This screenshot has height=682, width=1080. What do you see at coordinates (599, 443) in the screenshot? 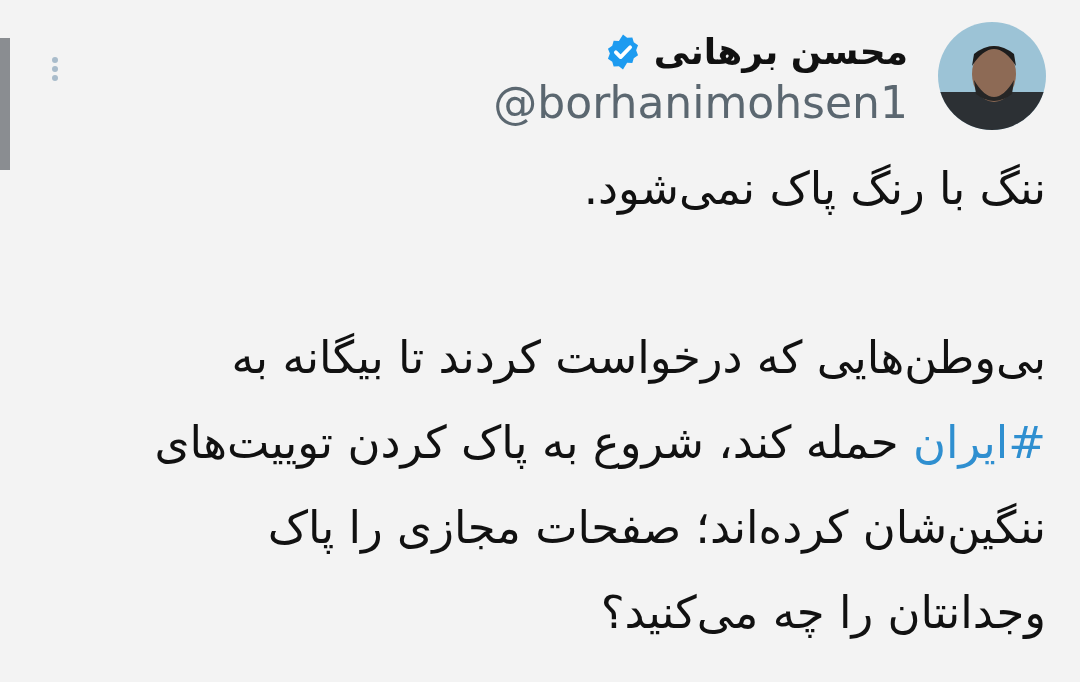
I see `tweet-text-line: #ایران حمله کند، شروع به پاک کردن توییت‌های` at bounding box center [599, 443].